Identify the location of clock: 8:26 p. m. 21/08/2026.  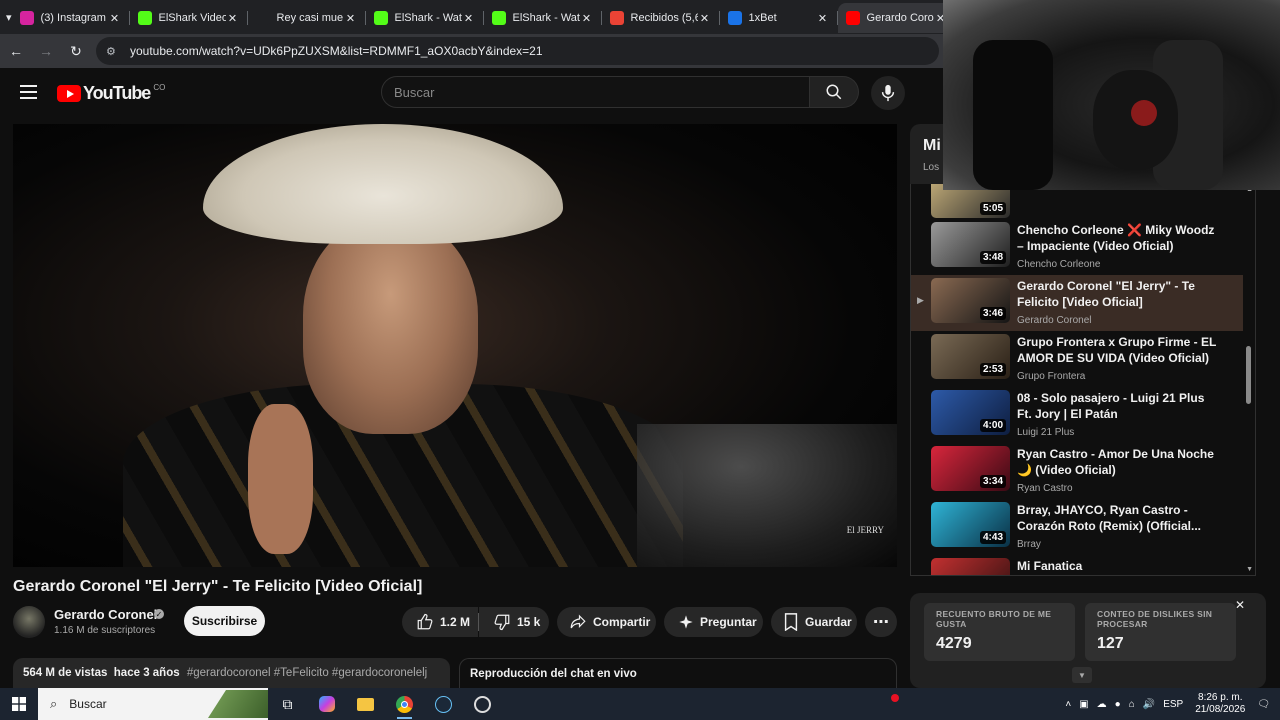
(1220, 704).